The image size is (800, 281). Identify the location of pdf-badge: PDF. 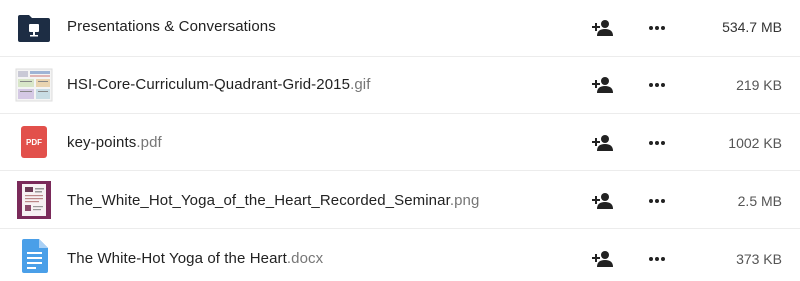
(34, 142).